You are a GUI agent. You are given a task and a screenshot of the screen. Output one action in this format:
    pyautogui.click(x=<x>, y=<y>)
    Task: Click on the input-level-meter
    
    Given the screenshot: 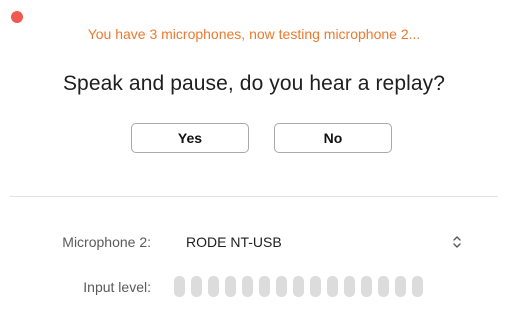 What is the action you would take?
    pyautogui.click(x=298, y=286)
    